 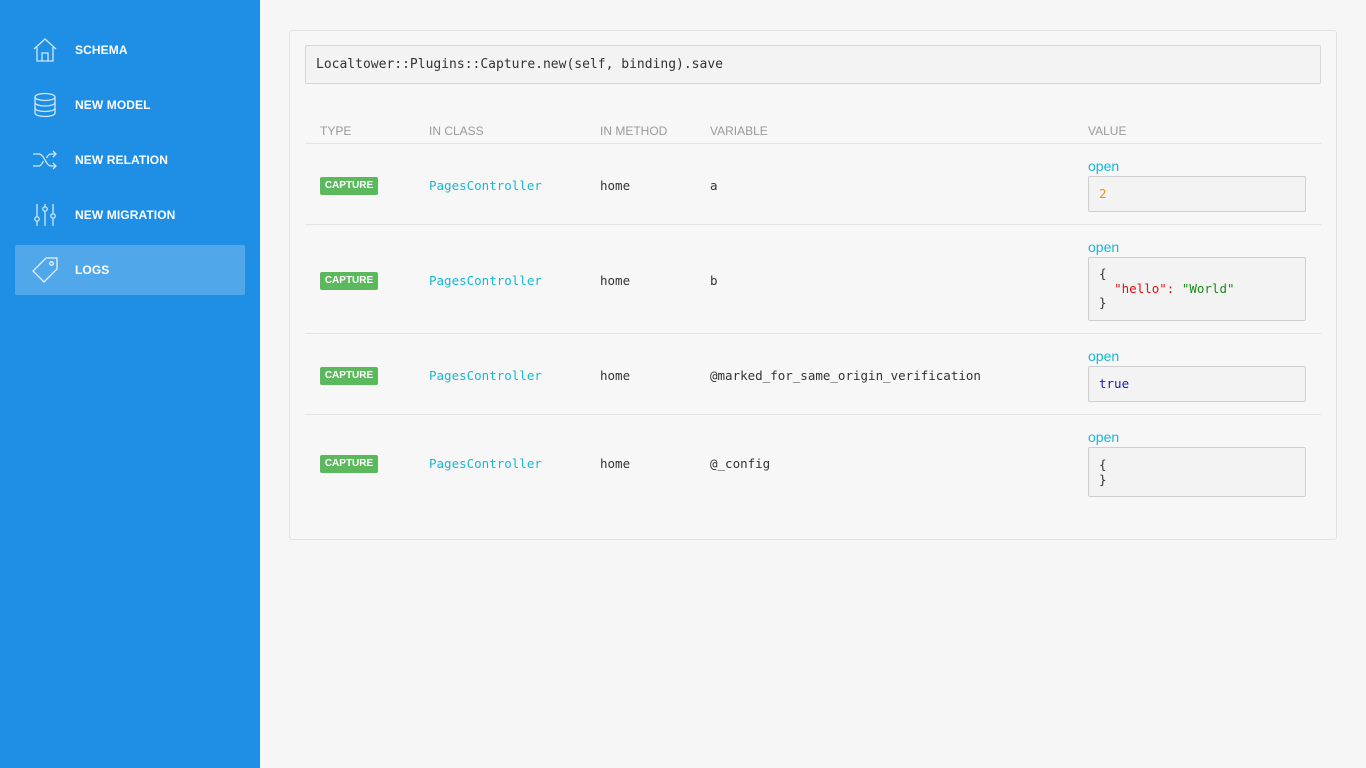 What do you see at coordinates (45, 270) in the screenshot?
I see `tag-icon` at bounding box center [45, 270].